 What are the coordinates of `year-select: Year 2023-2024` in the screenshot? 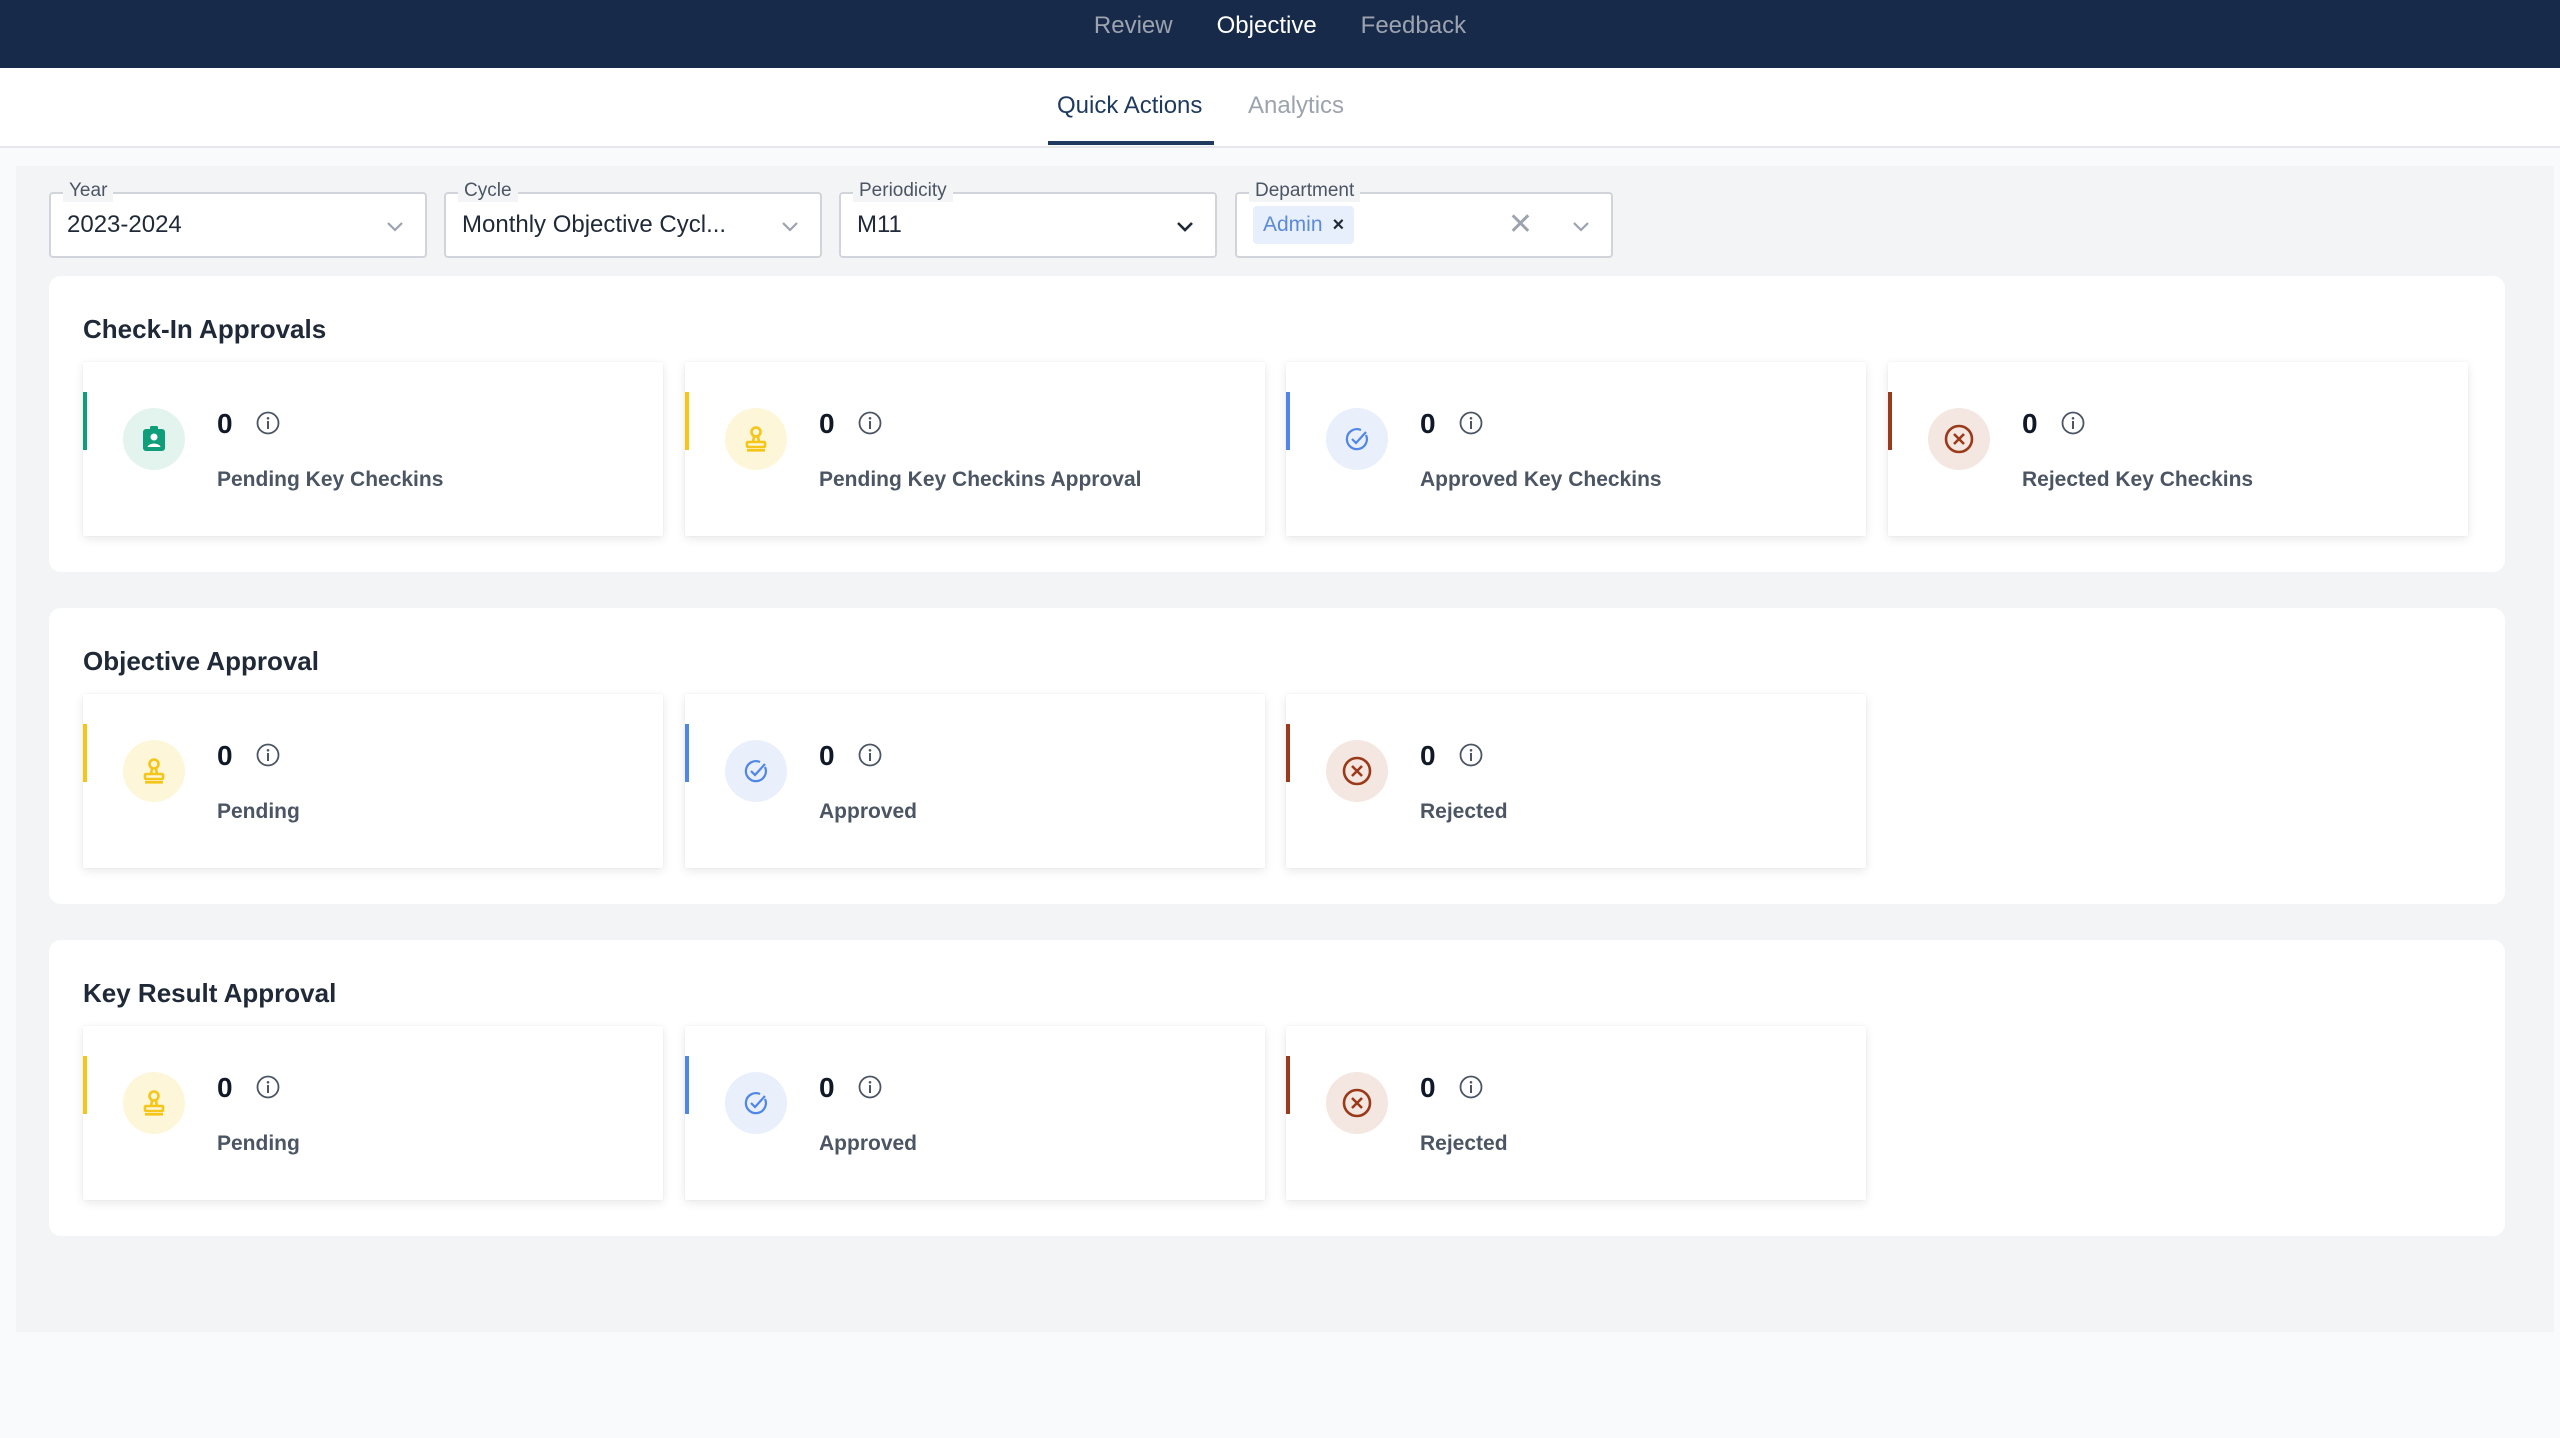 It's located at (238, 219).